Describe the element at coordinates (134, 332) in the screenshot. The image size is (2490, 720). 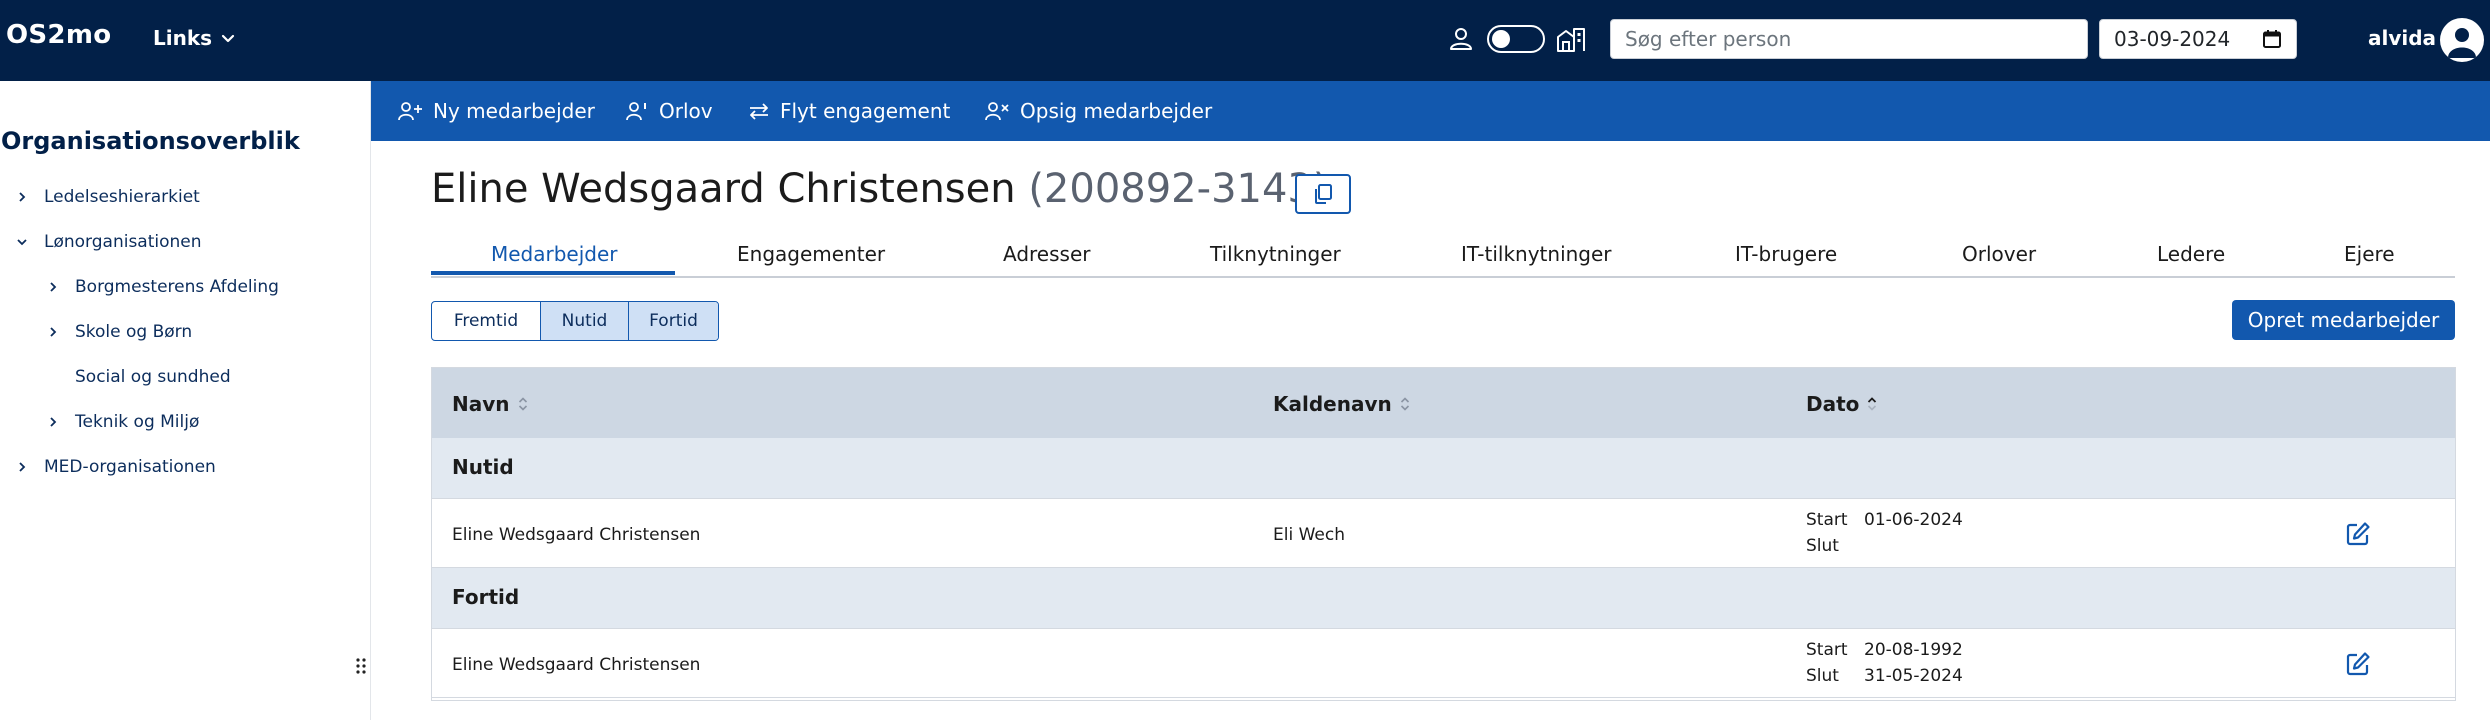
I see `tree-item-label: Skole og Børn` at that location.